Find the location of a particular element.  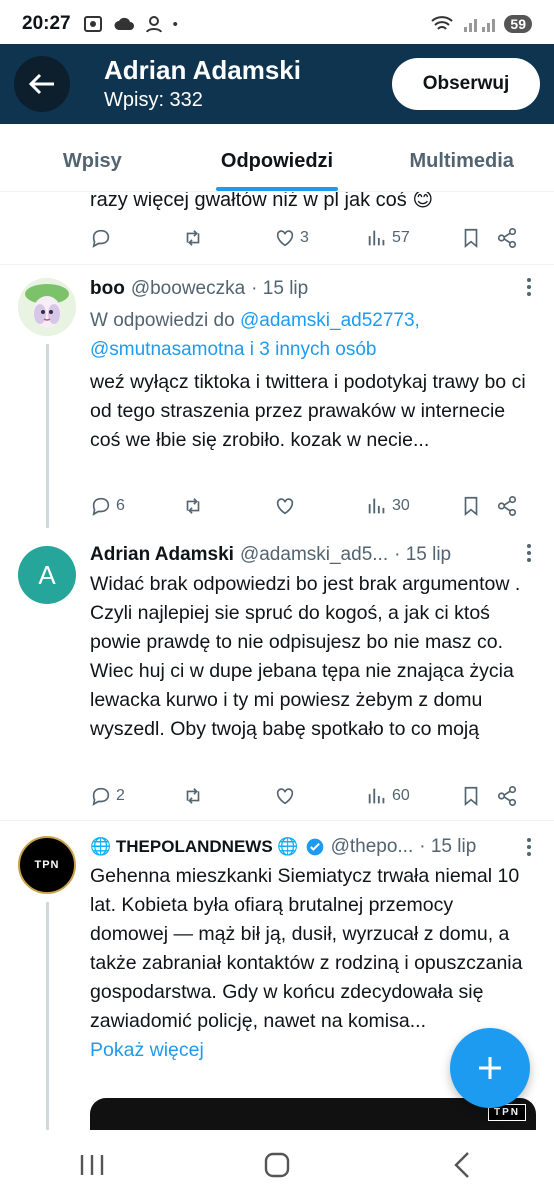

system-nav-bar is located at coordinates (277, 1165).